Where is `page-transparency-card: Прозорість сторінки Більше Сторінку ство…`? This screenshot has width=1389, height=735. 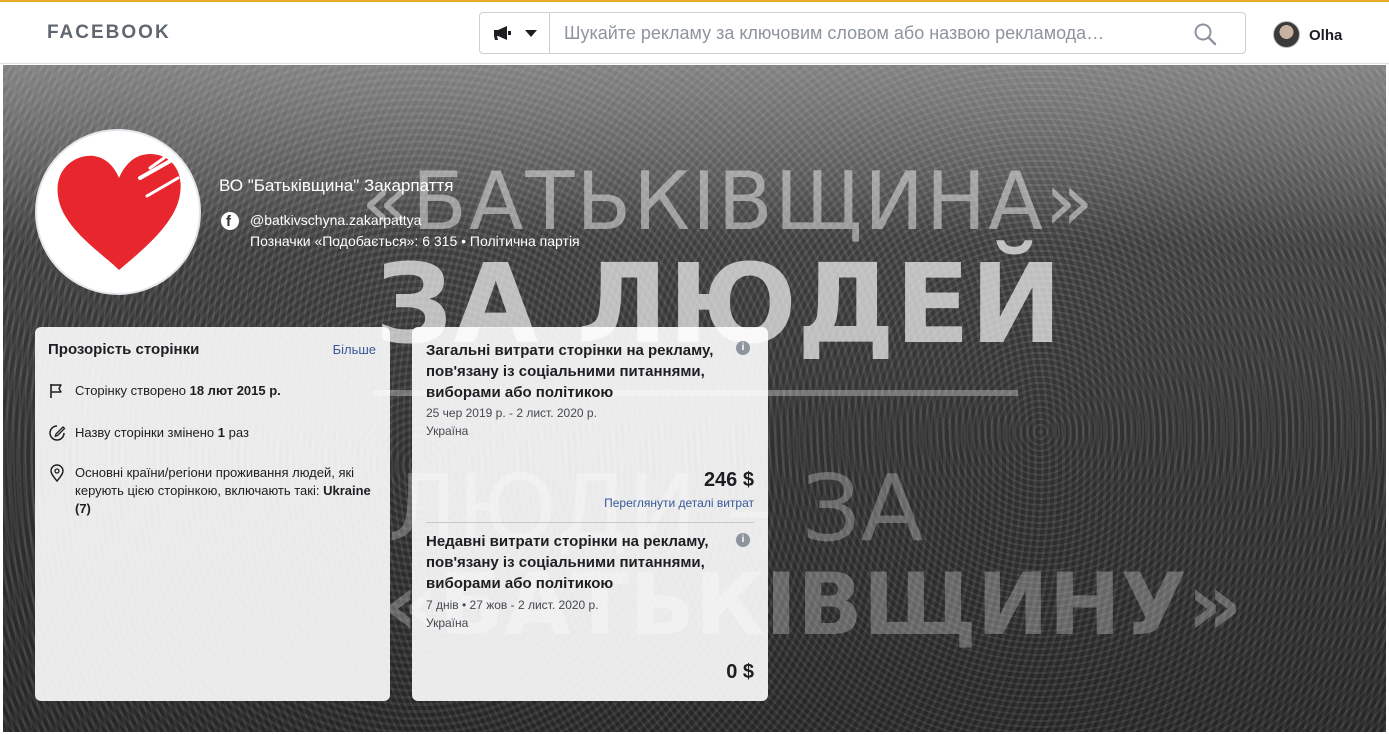
page-transparency-card: Прозорість сторінки Більше Сторінку ство… is located at coordinates (212, 514).